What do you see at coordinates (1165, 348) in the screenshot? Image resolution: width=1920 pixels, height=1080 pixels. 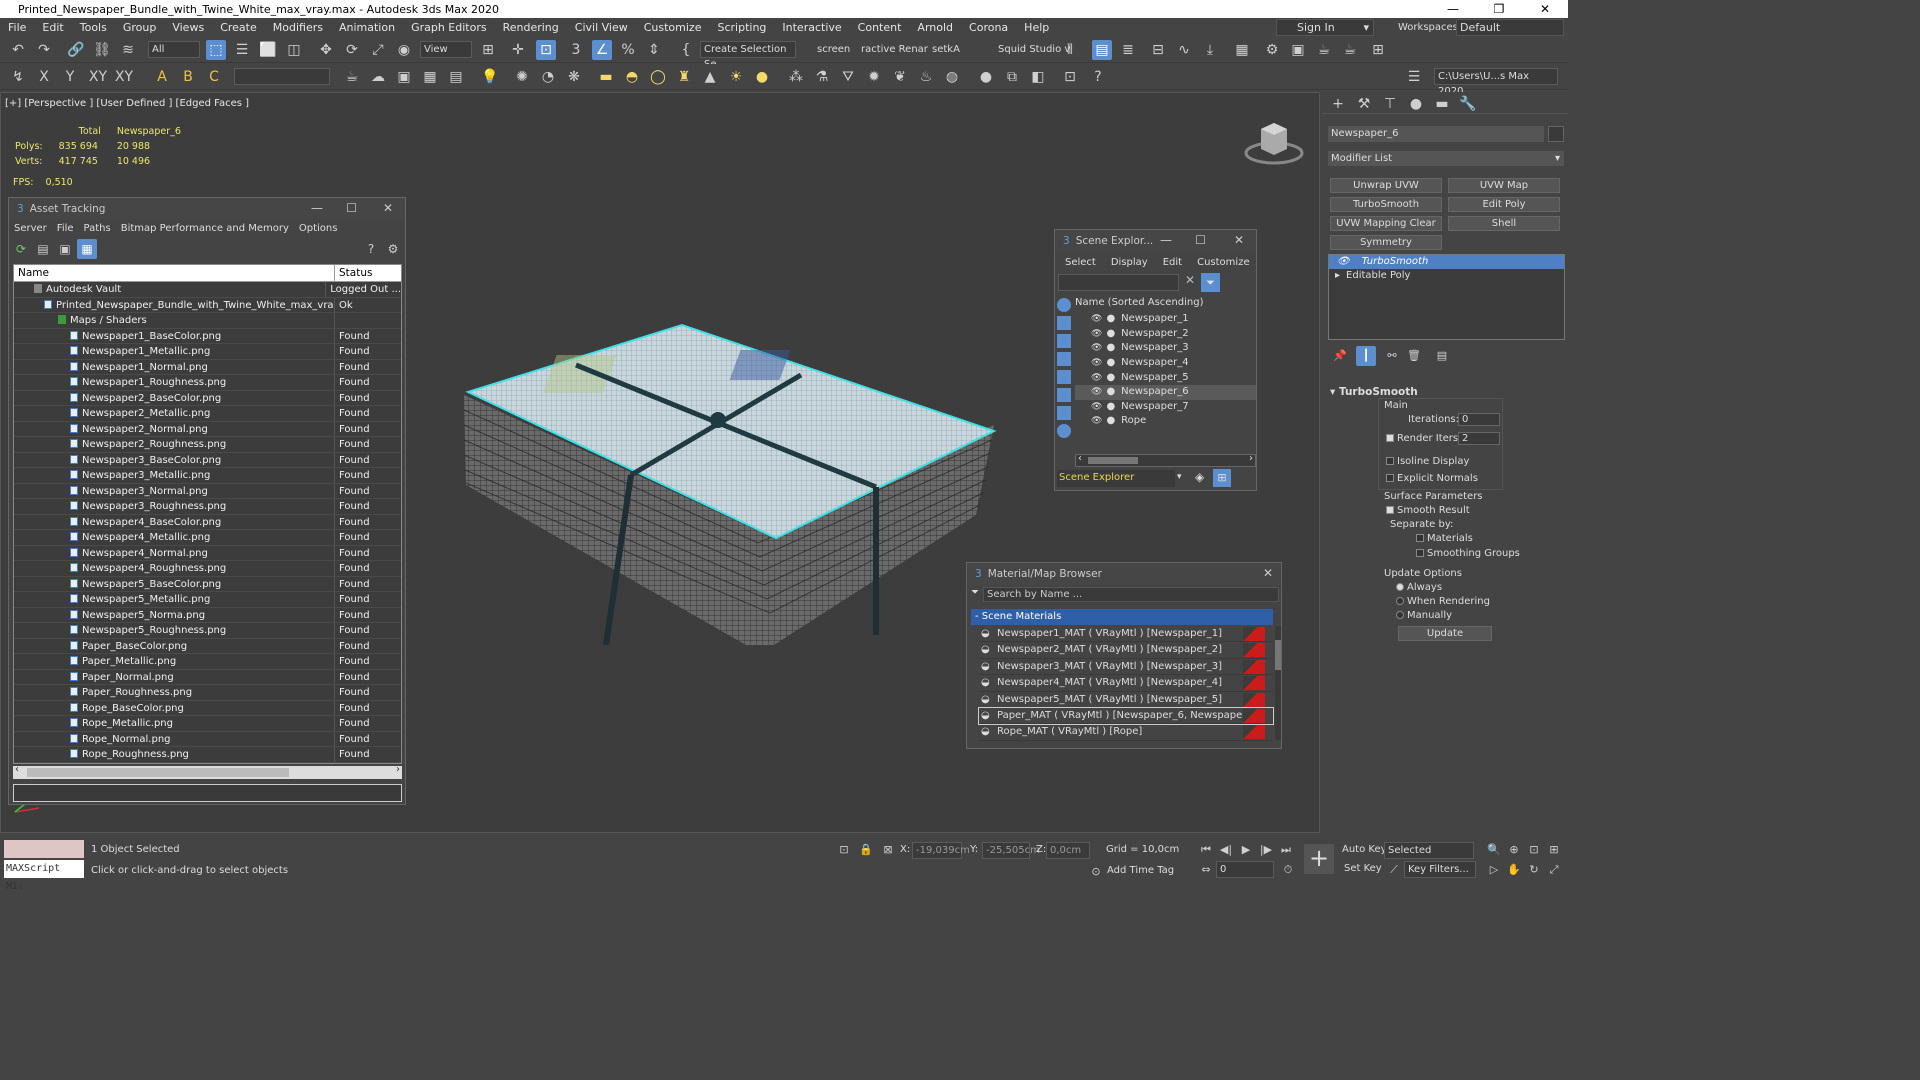 I see `scene-object-newspaper_3: 👁 ● Newspaper_3` at bounding box center [1165, 348].